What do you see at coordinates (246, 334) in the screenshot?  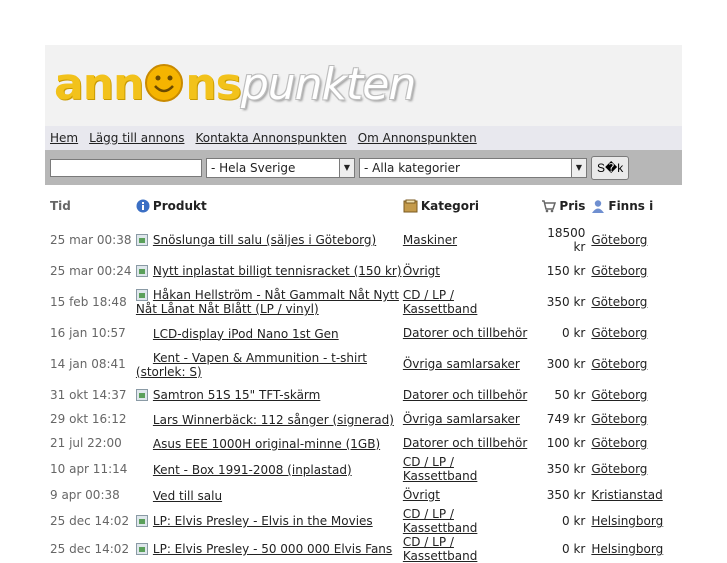 I see `product-link: LCD-display iPod Nano 1st Gen` at bounding box center [246, 334].